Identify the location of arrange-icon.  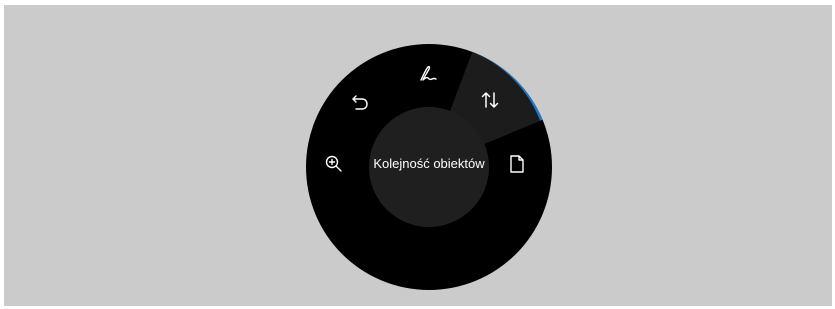
(490, 100).